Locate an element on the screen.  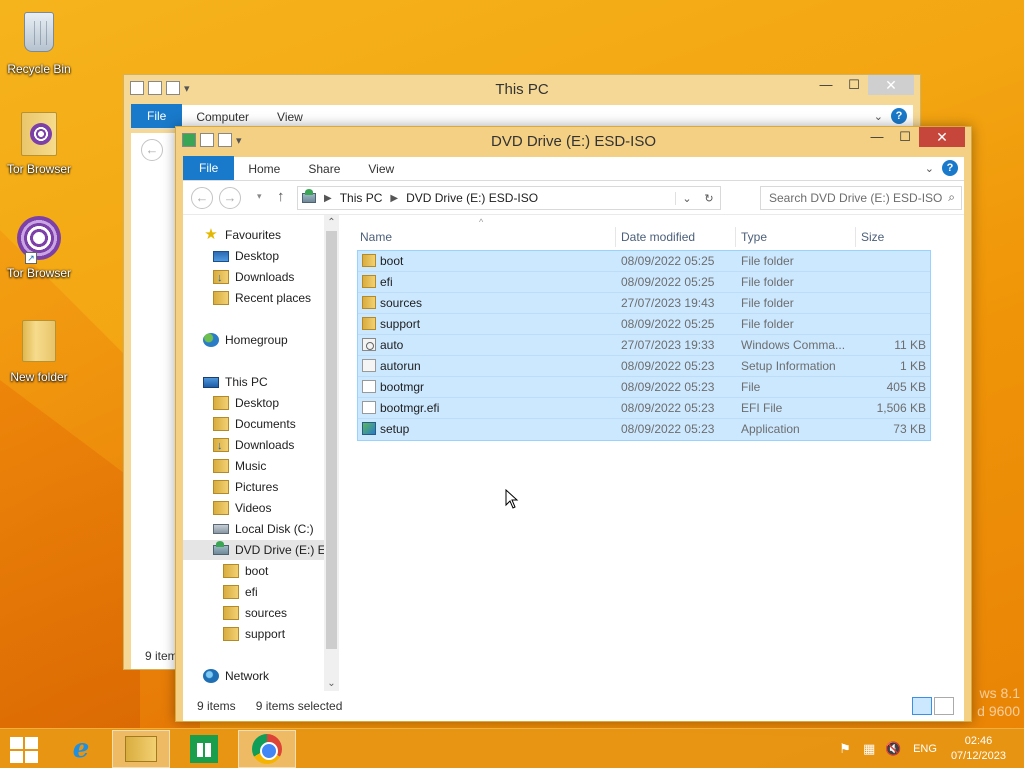
forward-arrow-icon: → is located at coordinates (230, 198).